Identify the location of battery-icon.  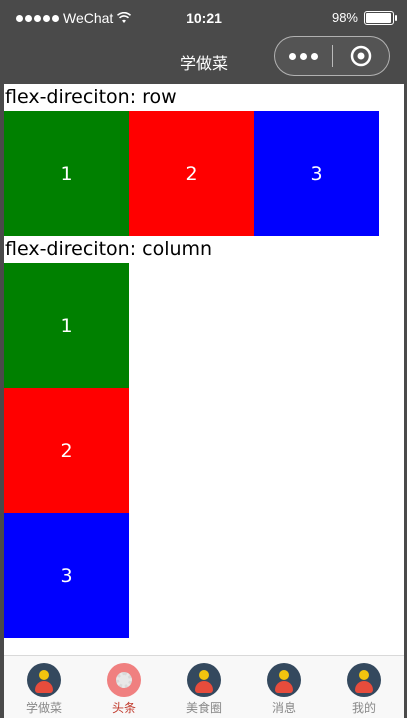
(380, 17).